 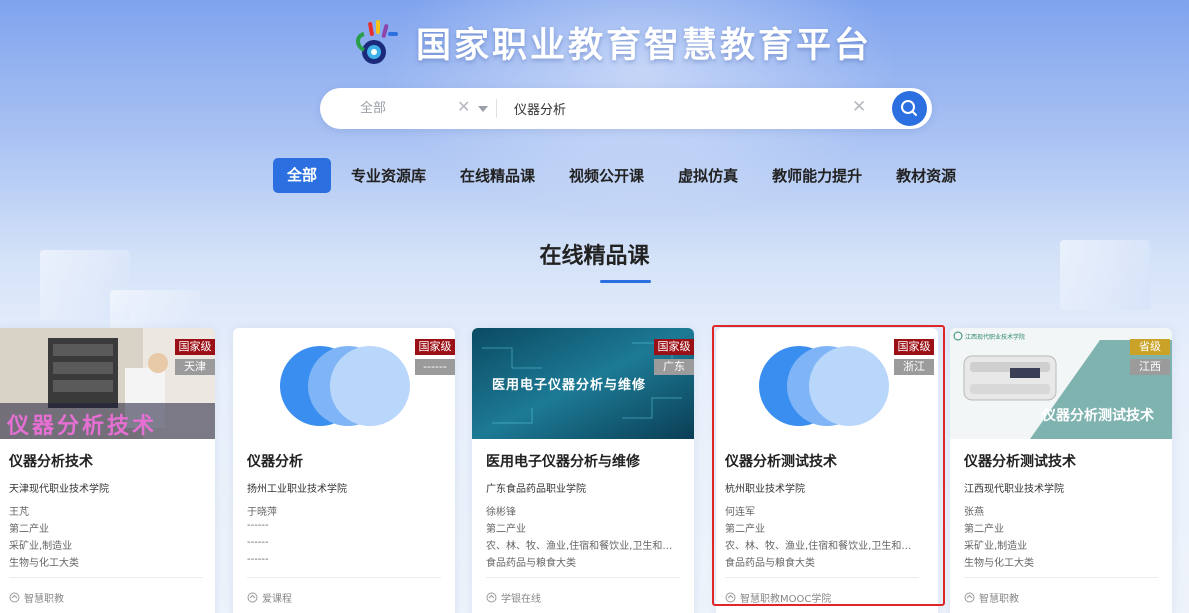 I want to click on course-platform: 智慧职教MOOC学院, so click(x=778, y=597).